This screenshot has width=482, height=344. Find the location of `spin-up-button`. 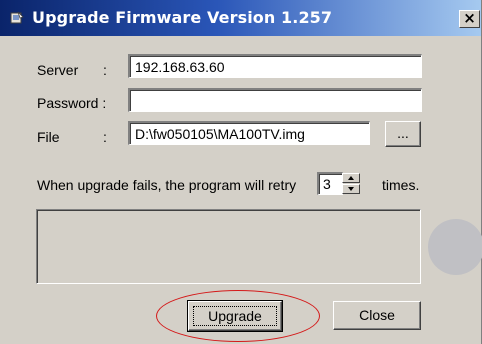

spin-up-button is located at coordinates (351, 178).